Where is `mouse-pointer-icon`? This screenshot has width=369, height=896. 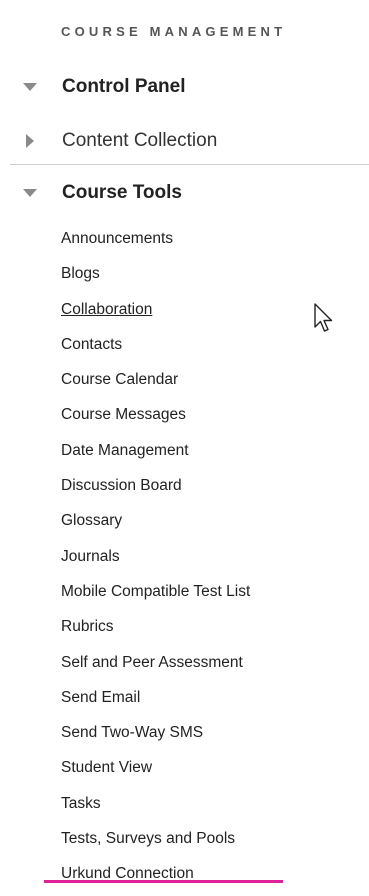
mouse-pointer-icon is located at coordinates (323, 317).